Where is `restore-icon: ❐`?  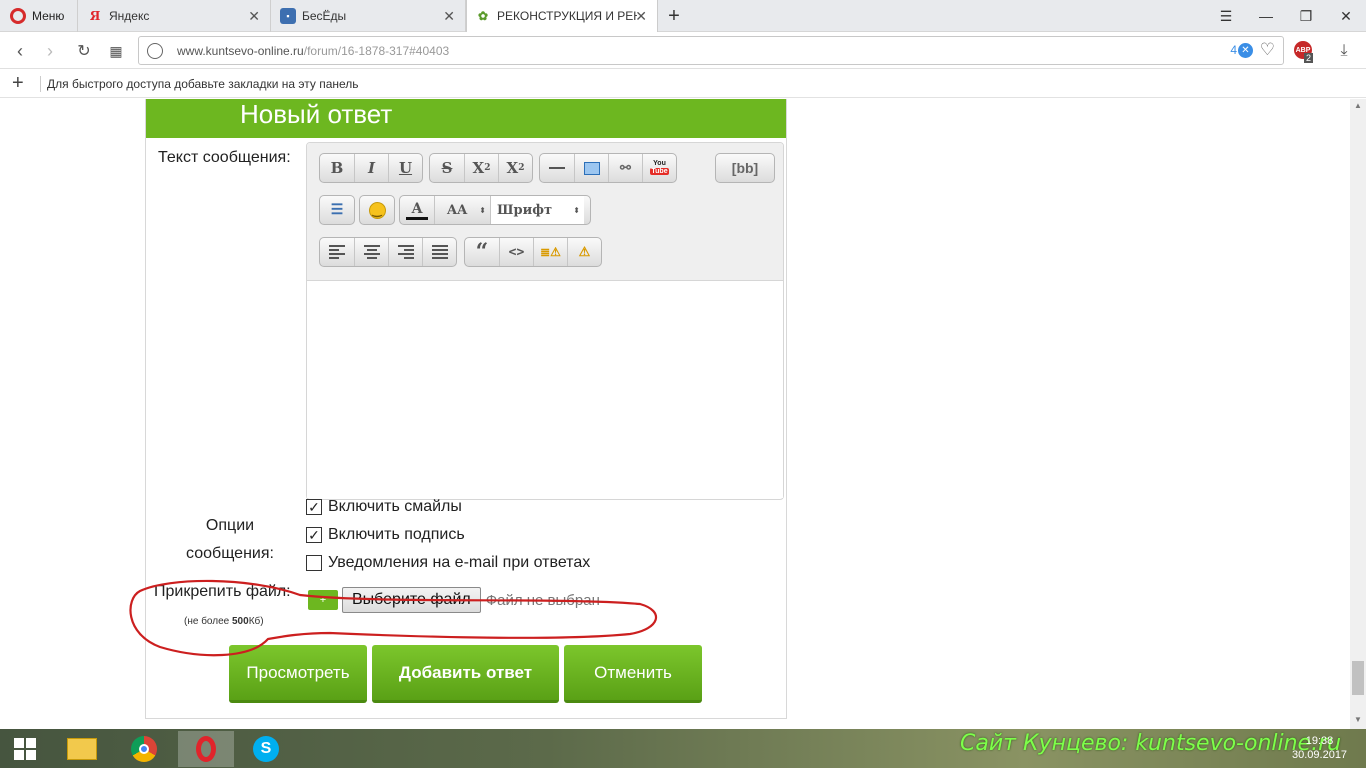
restore-icon: ❐ is located at coordinates (1306, 16).